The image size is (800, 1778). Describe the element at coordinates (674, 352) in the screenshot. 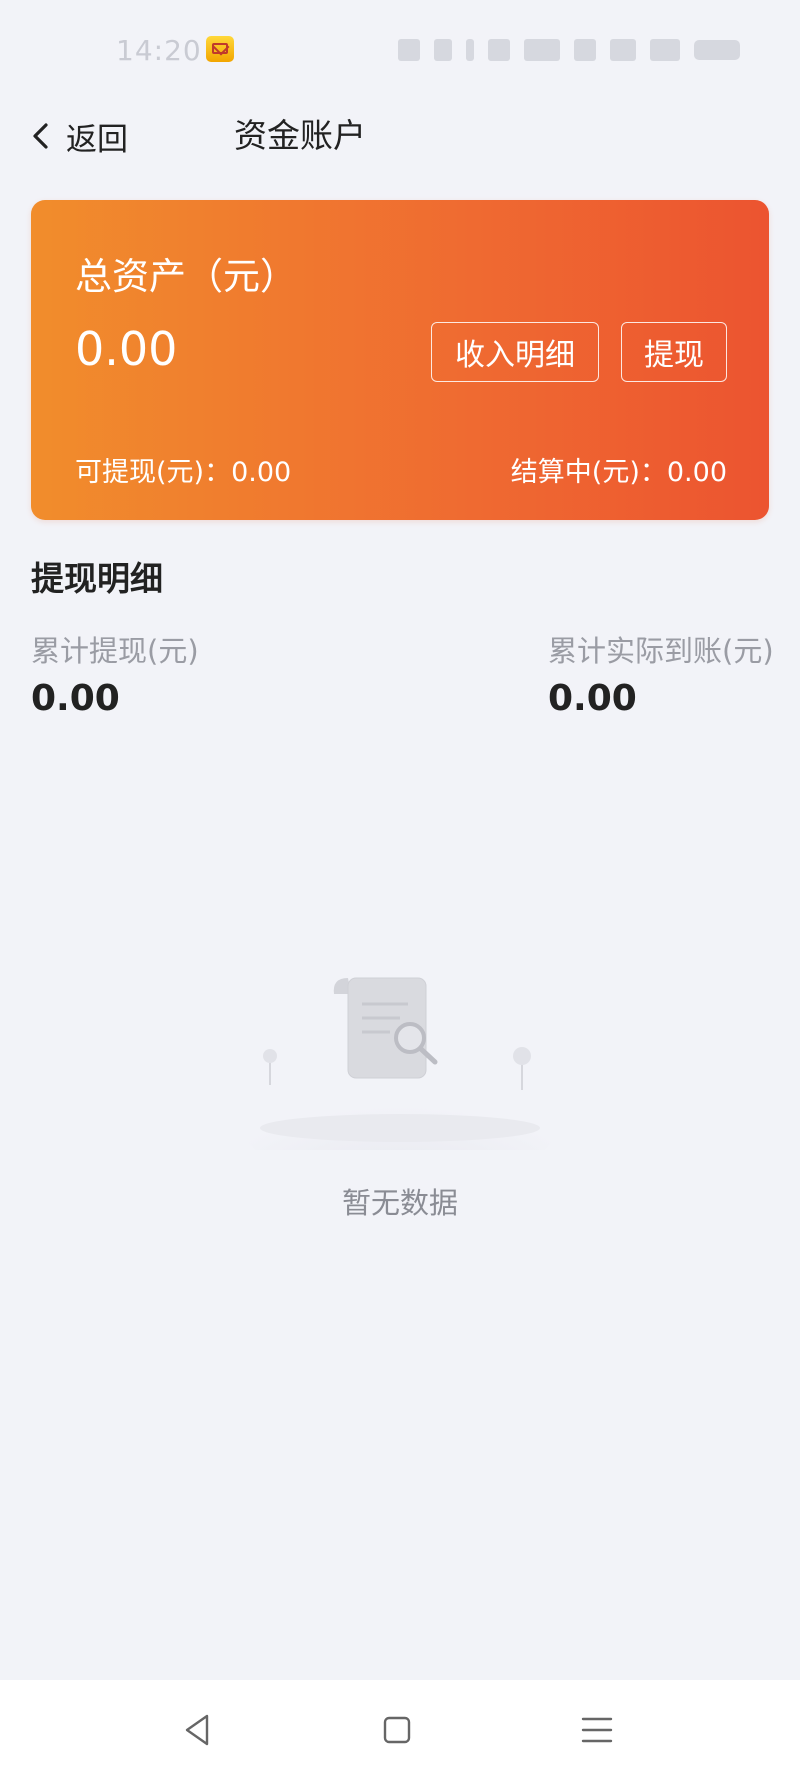

I see `withdraw-button: 提现` at that location.